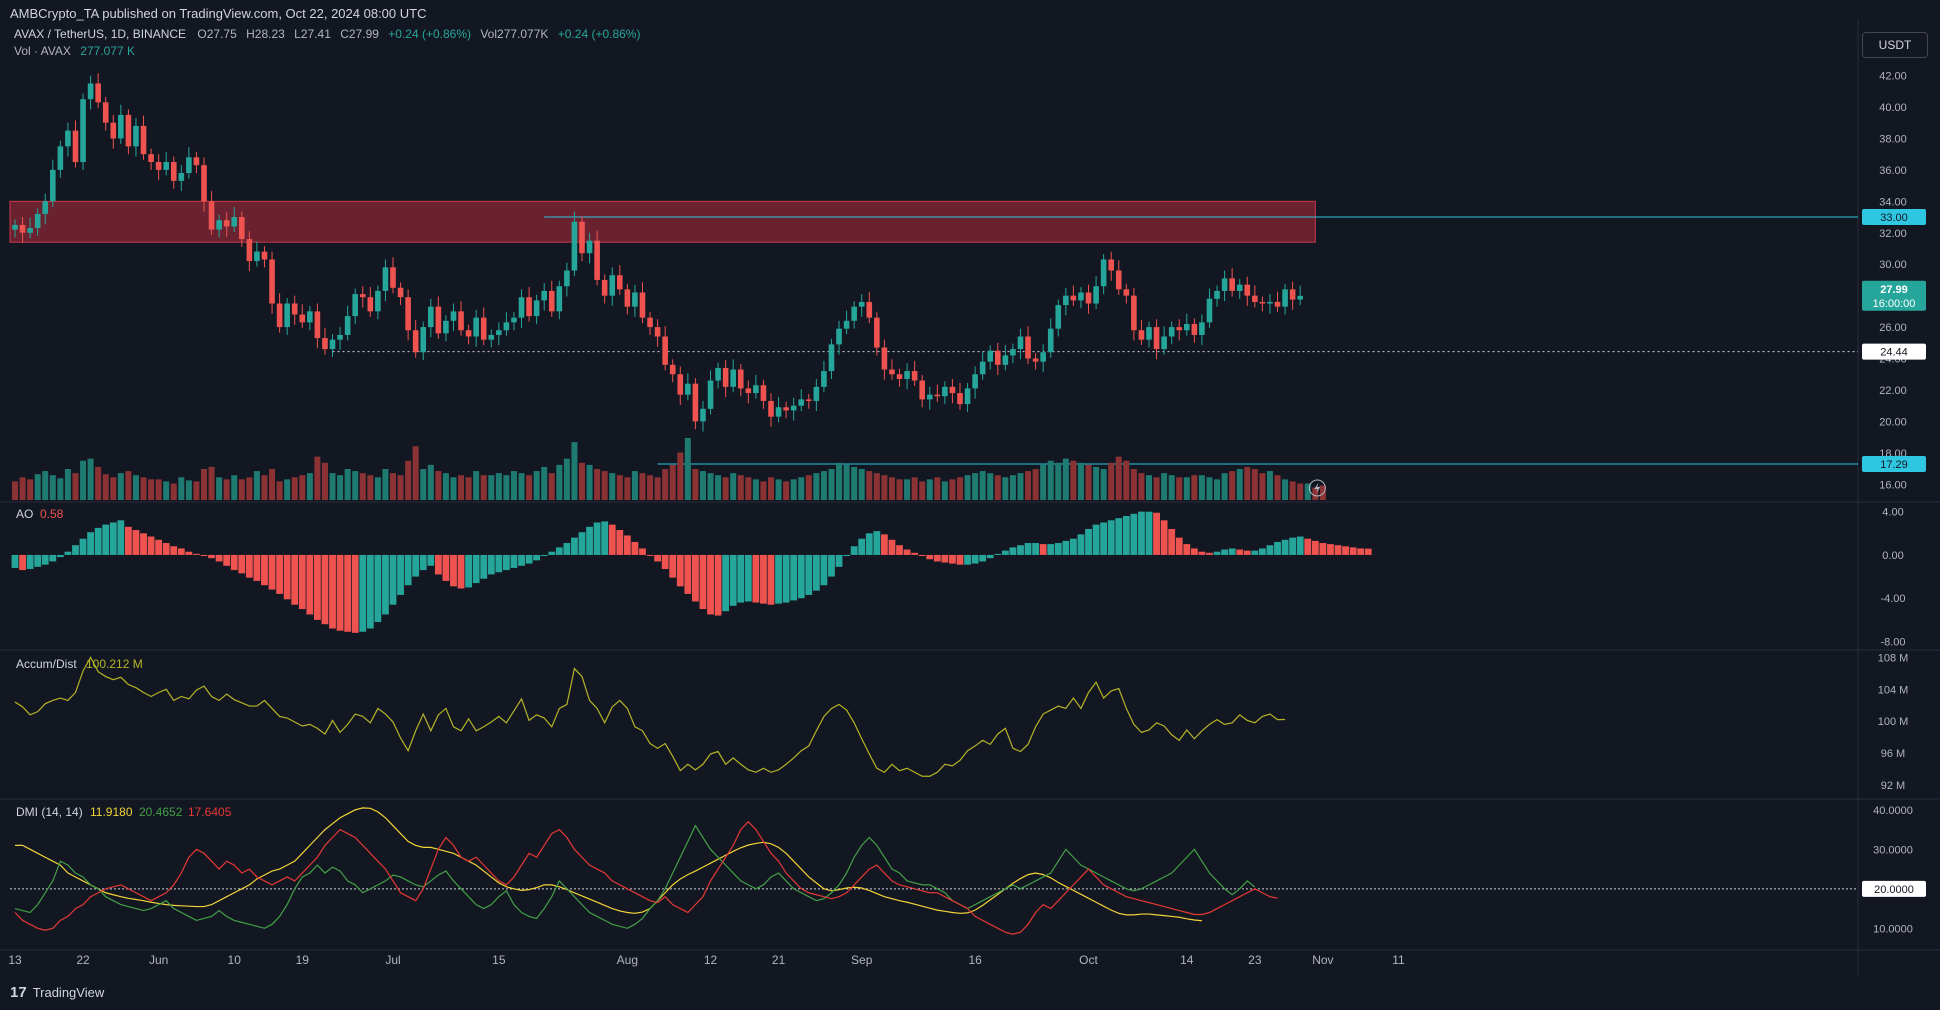 This screenshot has width=1940, height=1010. Describe the element at coordinates (1893, 328) in the screenshot. I see `price-tick-label: 26.00` at that location.